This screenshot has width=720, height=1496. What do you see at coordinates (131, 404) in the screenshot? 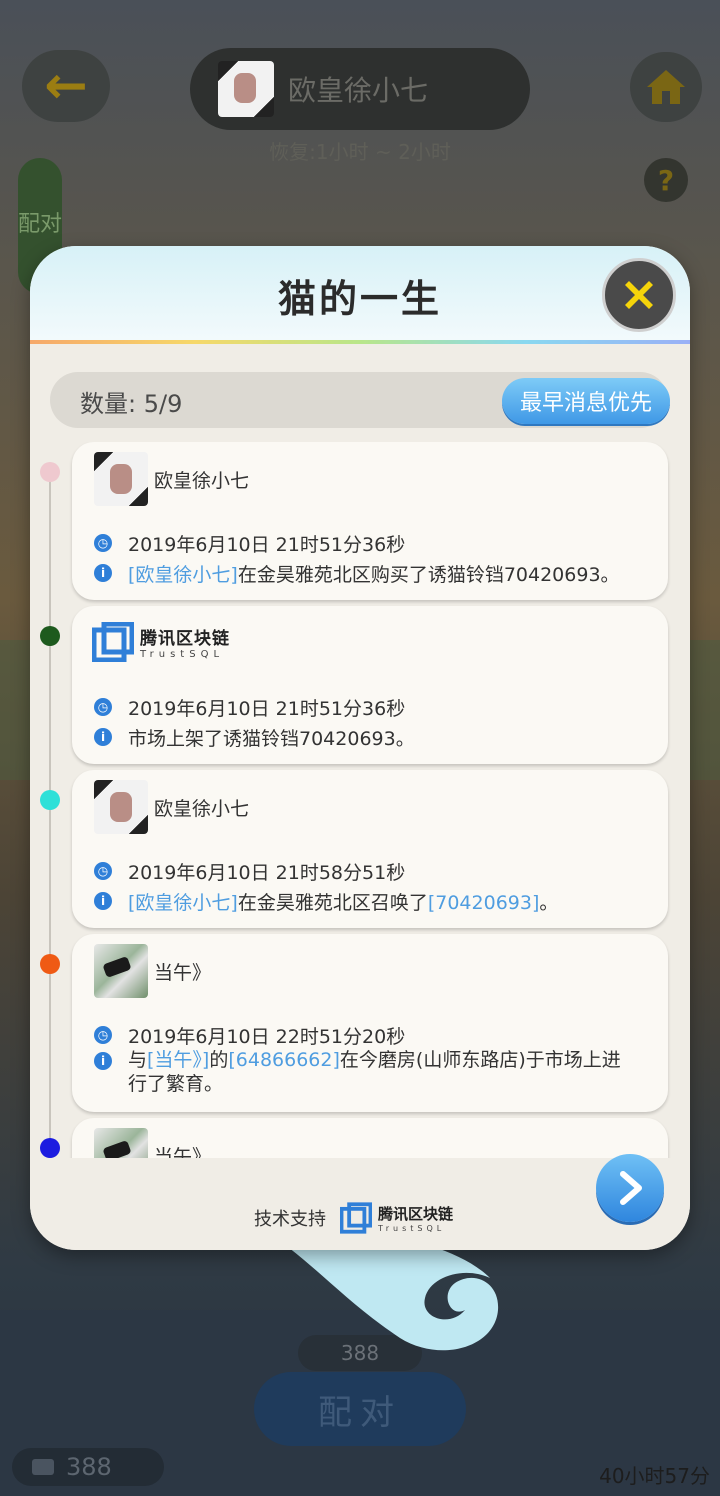
I see `event-count: 数量: 5/9` at bounding box center [131, 404].